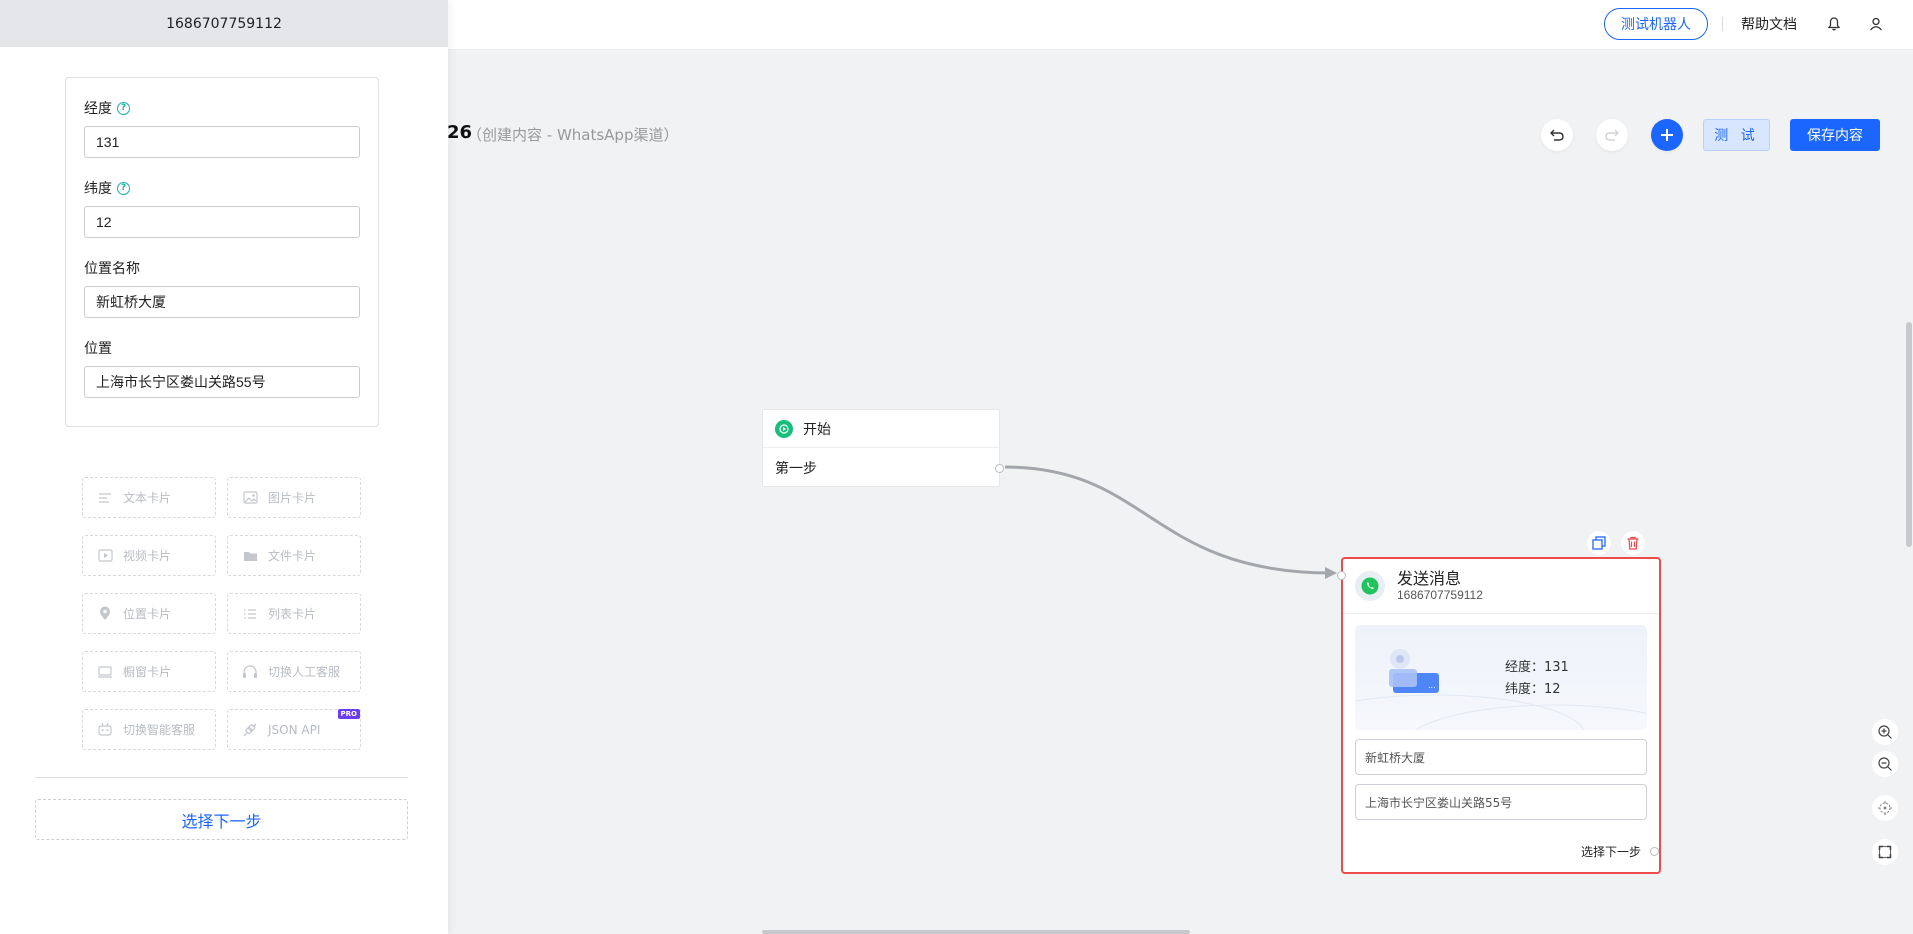  What do you see at coordinates (250, 730) in the screenshot?
I see `plug-icon` at bounding box center [250, 730].